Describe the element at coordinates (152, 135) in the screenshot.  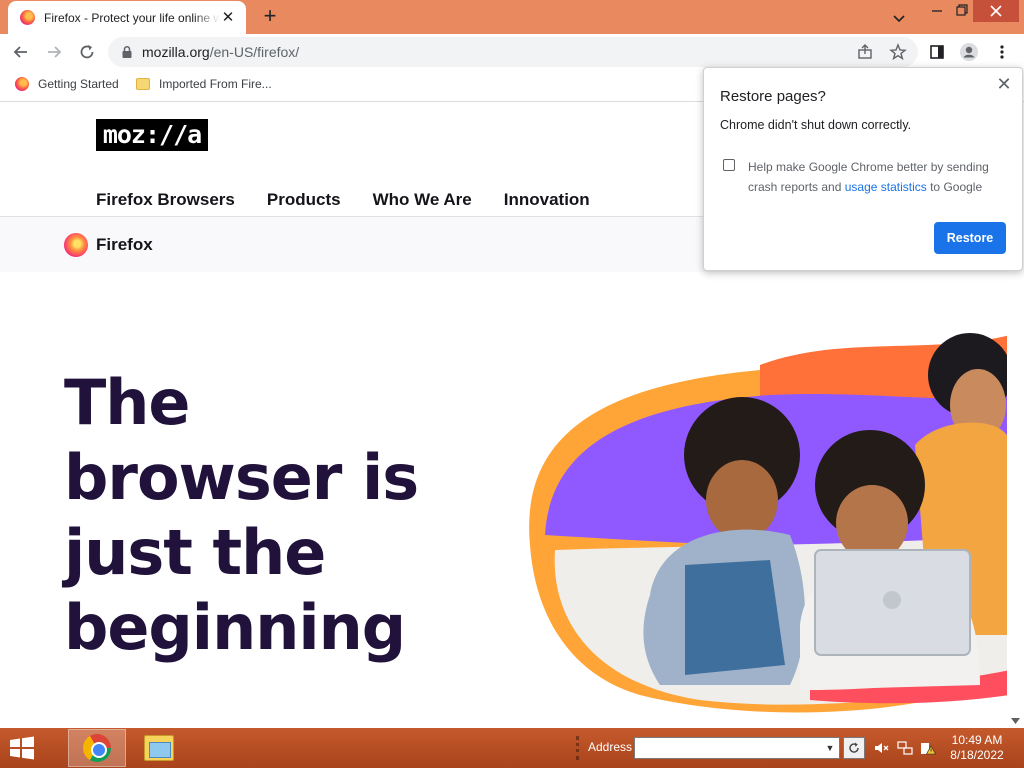
I see `mozilla-logo: moz://a` at that location.